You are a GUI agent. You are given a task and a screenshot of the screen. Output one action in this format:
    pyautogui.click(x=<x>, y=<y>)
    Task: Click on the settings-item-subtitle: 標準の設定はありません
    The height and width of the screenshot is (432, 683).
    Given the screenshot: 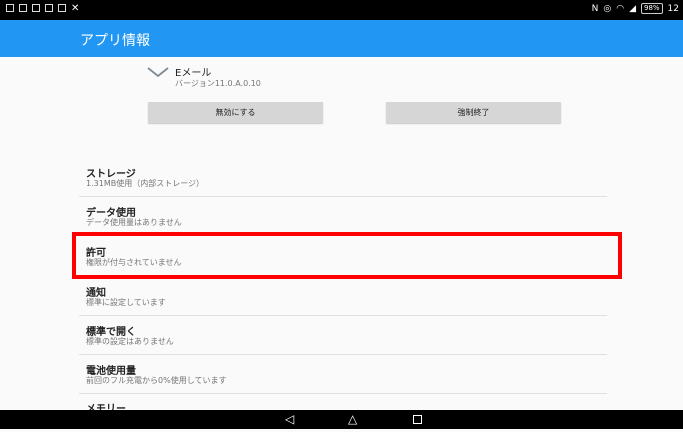 What is the action you would take?
    pyautogui.click(x=130, y=341)
    